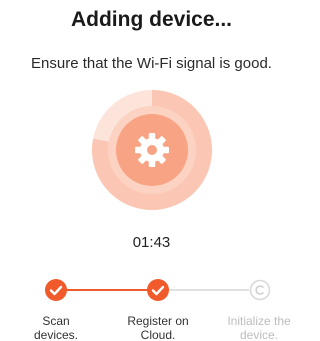 This screenshot has width=320, height=341. Describe the element at coordinates (151, 63) in the screenshot. I see `wifi-hint-text: Ensure that the Wi-Fi signal is good.` at that location.